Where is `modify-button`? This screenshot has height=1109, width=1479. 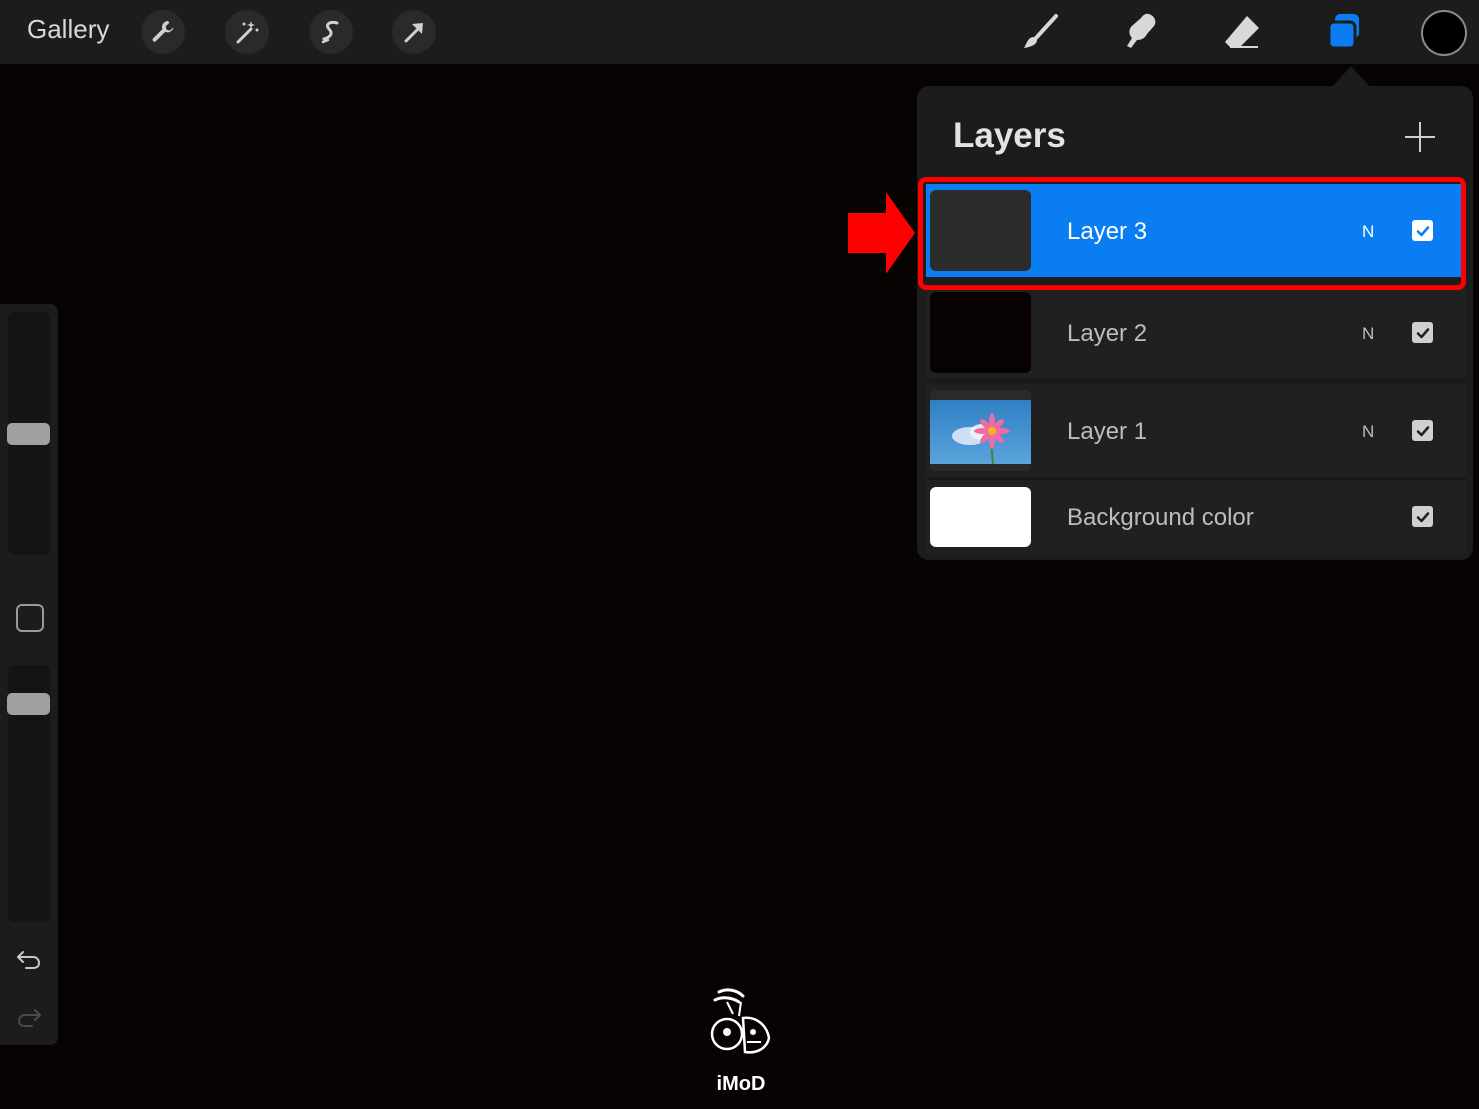
modify-button is located at coordinates (30, 618).